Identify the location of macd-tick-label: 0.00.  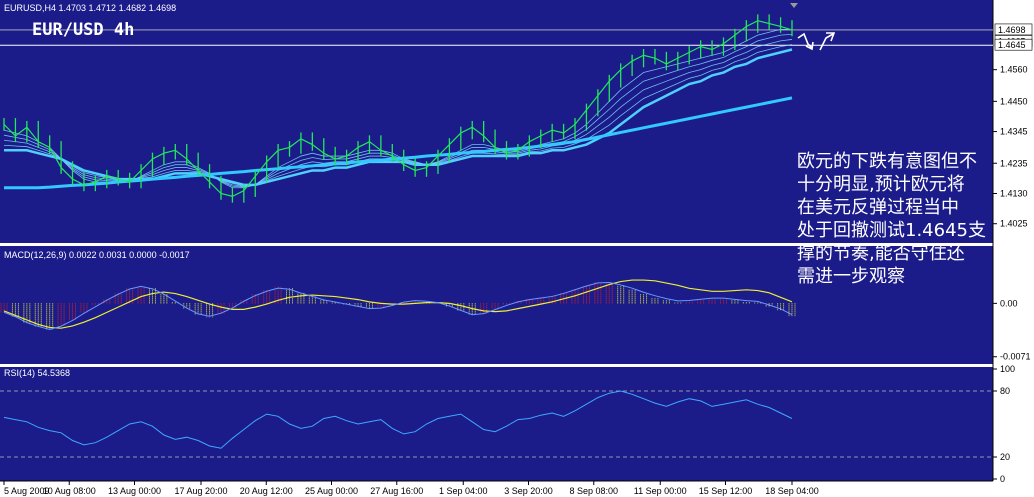
(1009, 303).